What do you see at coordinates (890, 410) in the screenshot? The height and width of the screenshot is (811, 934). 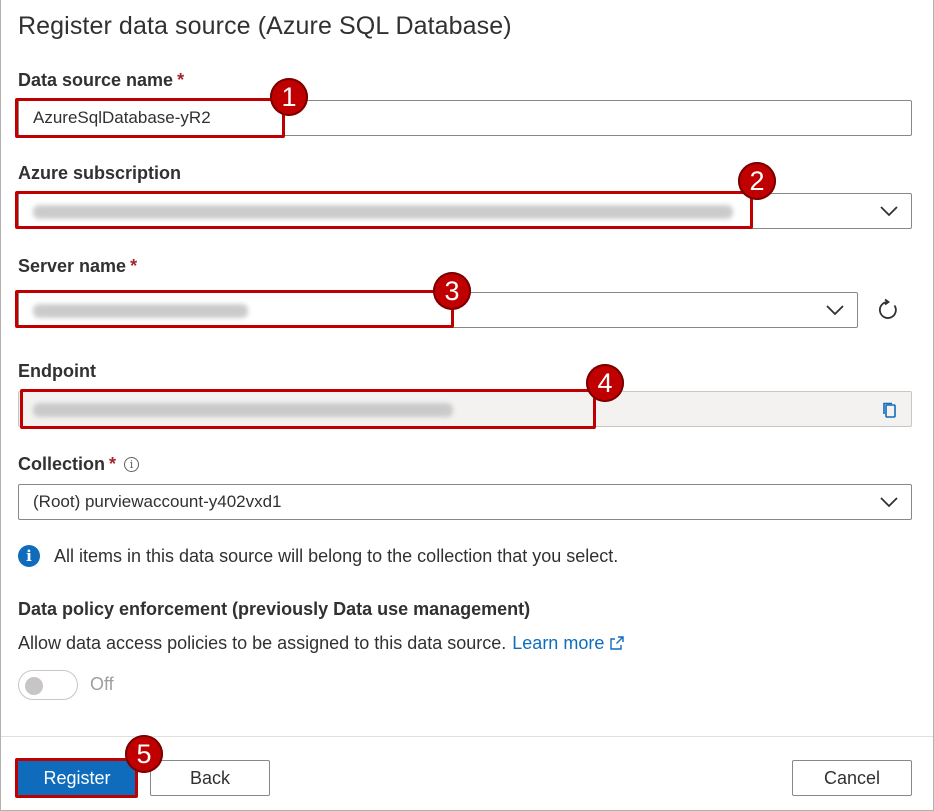 I see `copy-icon` at bounding box center [890, 410].